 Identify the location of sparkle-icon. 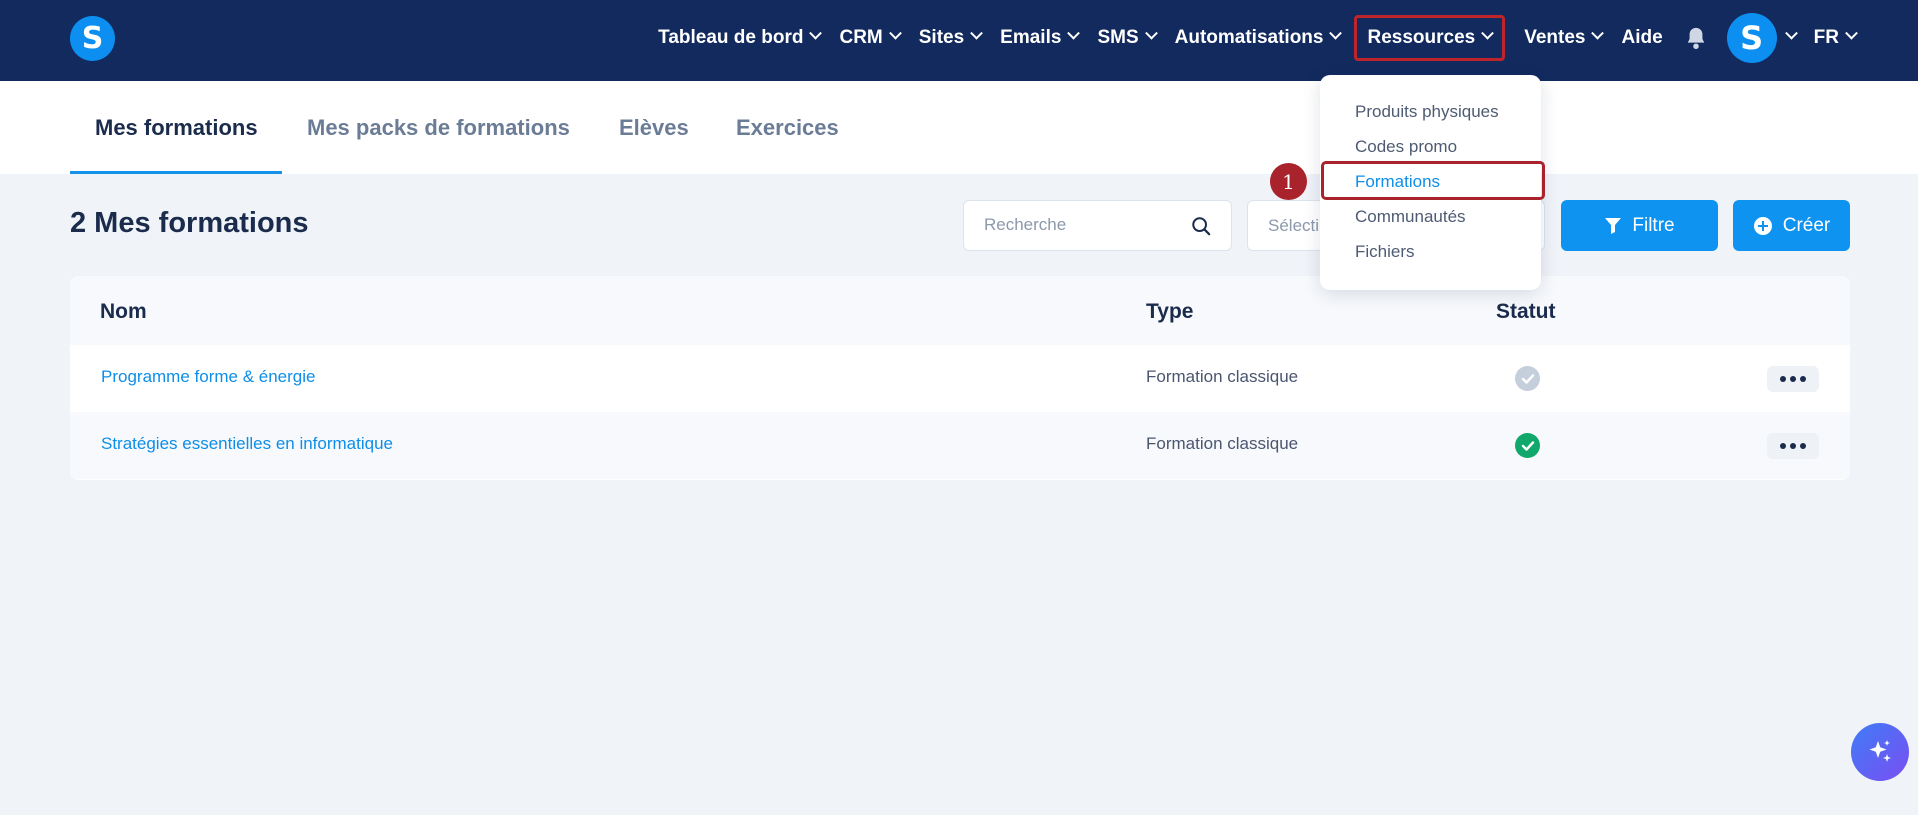
(1880, 751).